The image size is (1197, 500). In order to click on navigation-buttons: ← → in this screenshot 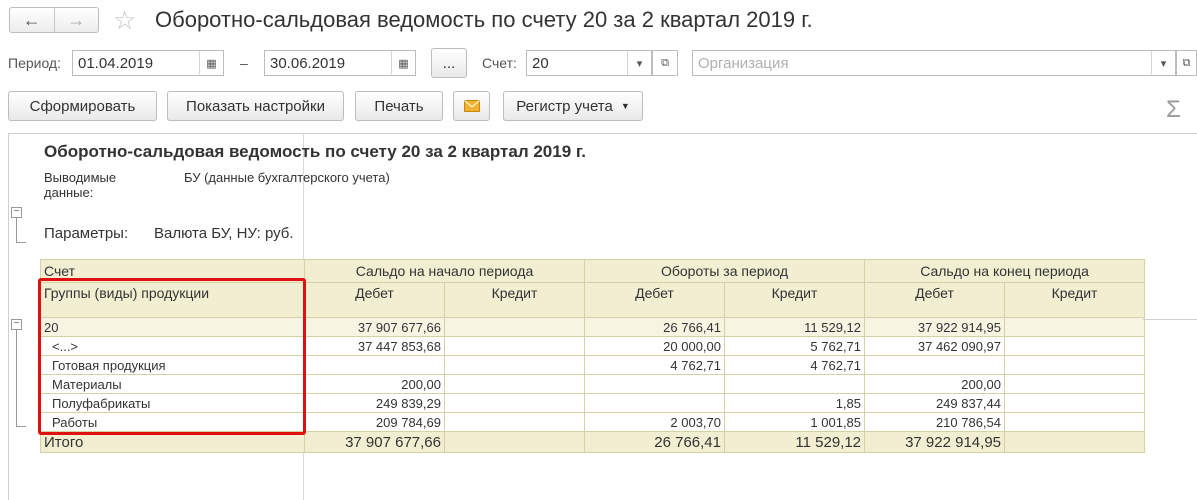, I will do `click(54, 20)`.